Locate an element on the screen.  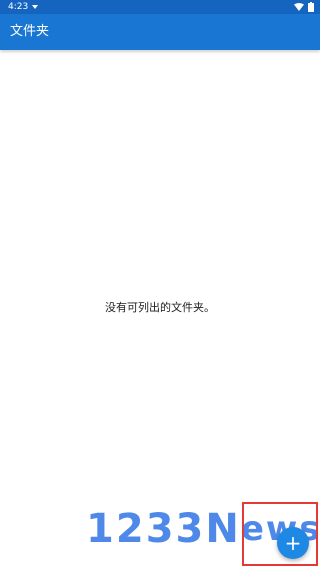
highlight-box is located at coordinates (280, 534).